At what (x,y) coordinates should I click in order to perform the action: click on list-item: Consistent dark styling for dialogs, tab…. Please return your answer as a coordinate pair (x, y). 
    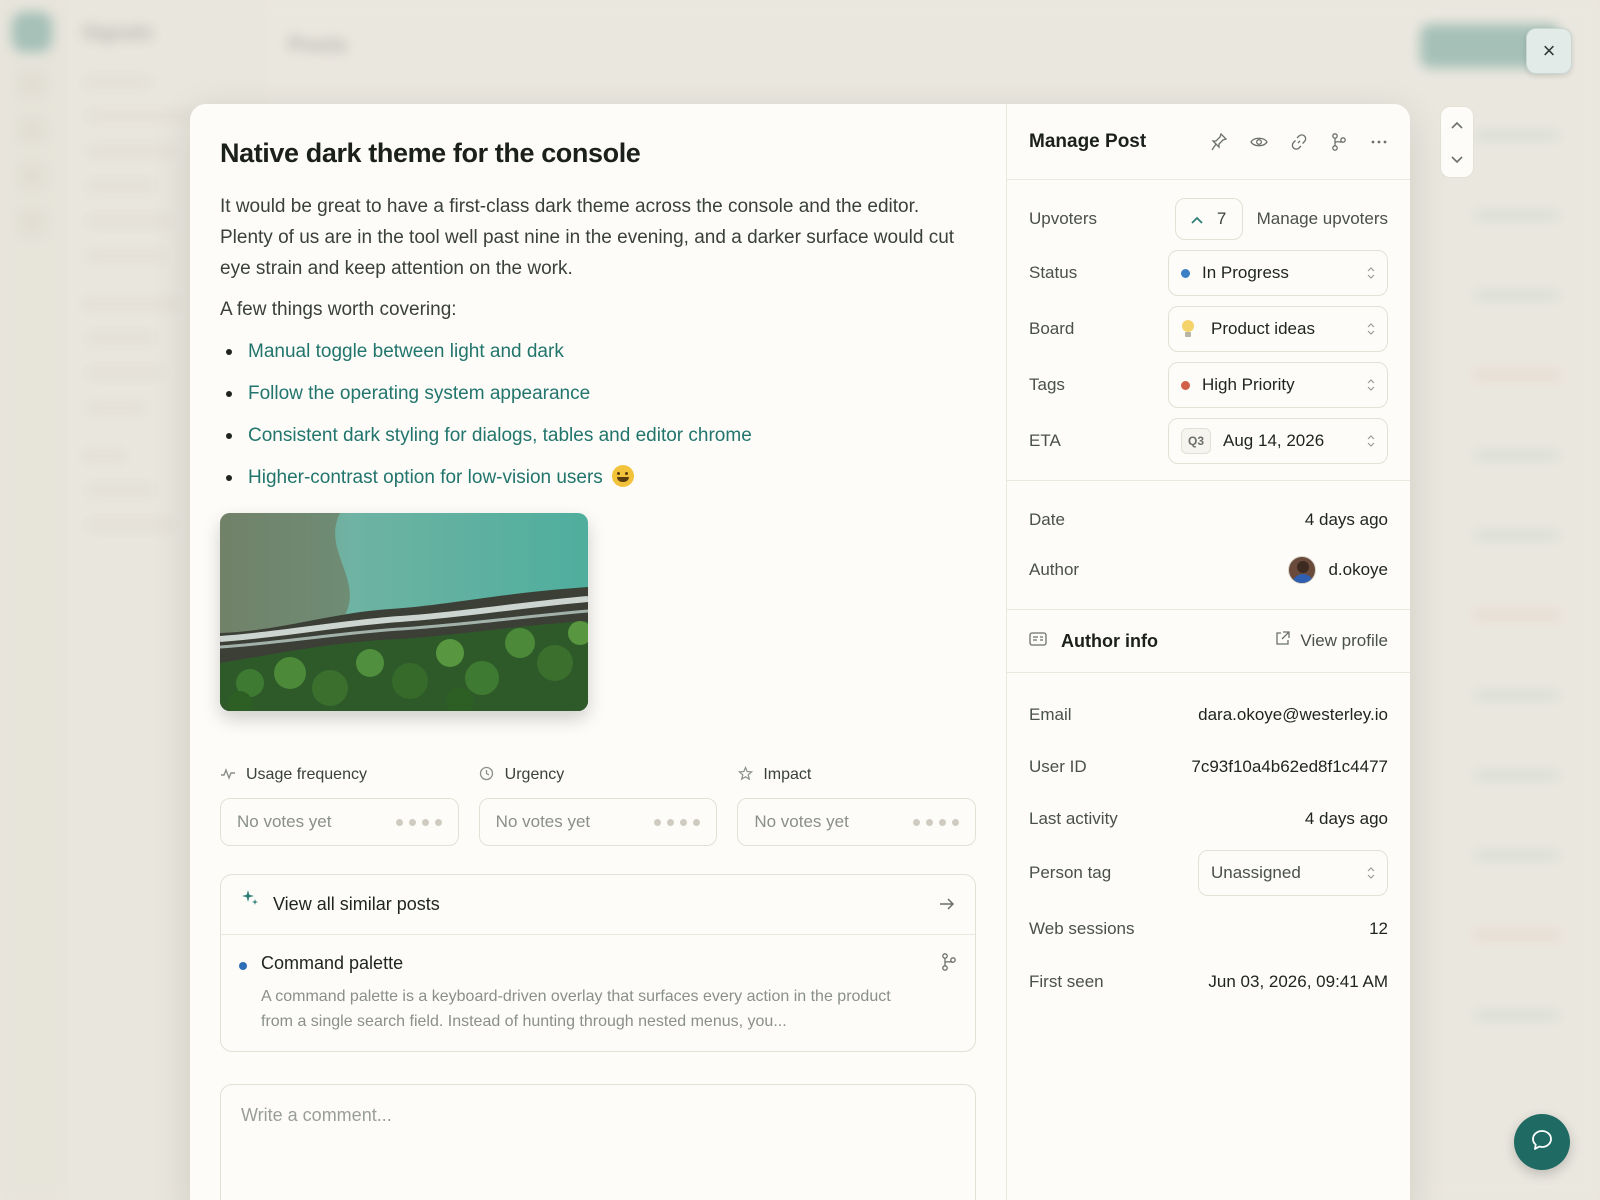
    Looking at the image, I should click on (598, 436).